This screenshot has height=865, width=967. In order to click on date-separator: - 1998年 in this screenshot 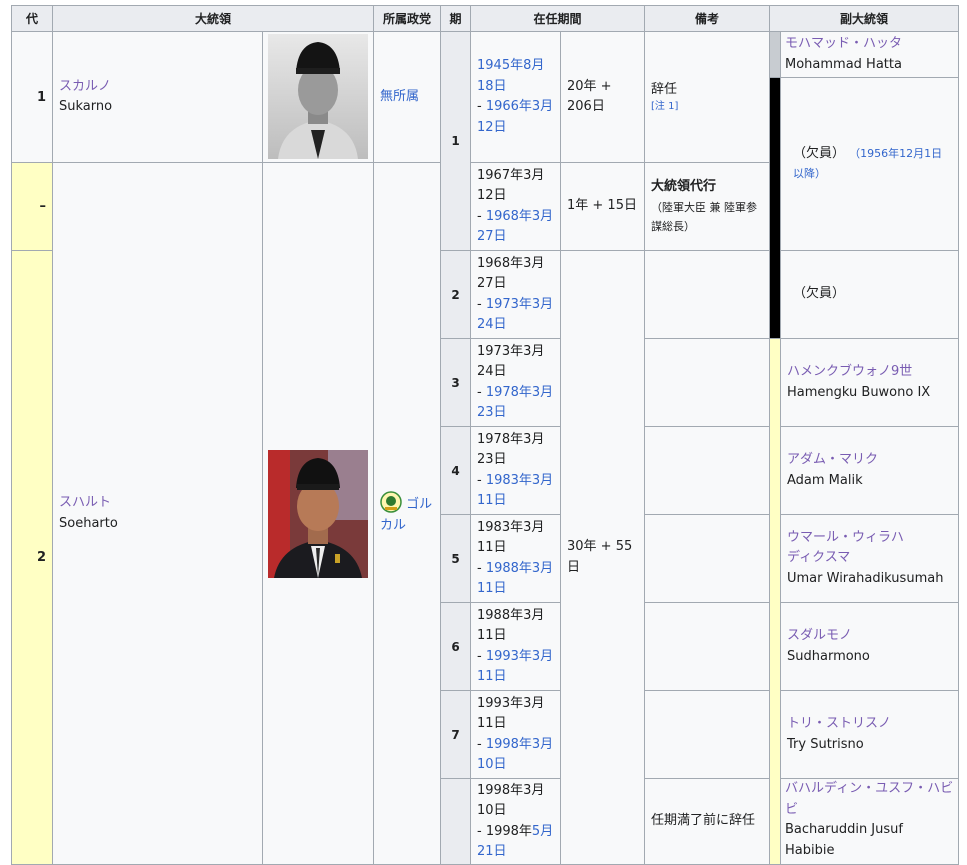, I will do `click(504, 831)`.